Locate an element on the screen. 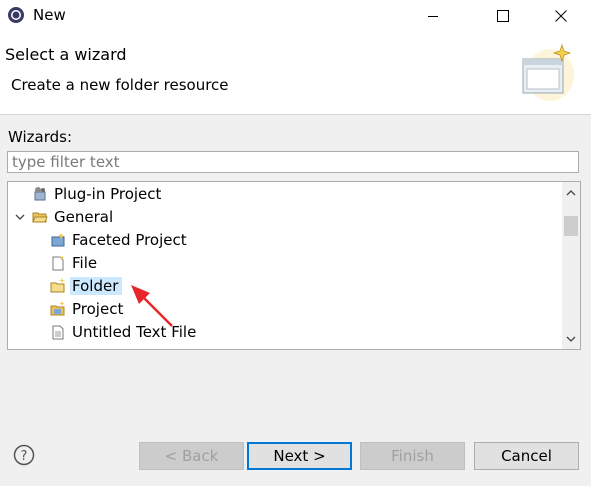  tree-item-plugin-project: Plug-in Project is located at coordinates (96, 194).